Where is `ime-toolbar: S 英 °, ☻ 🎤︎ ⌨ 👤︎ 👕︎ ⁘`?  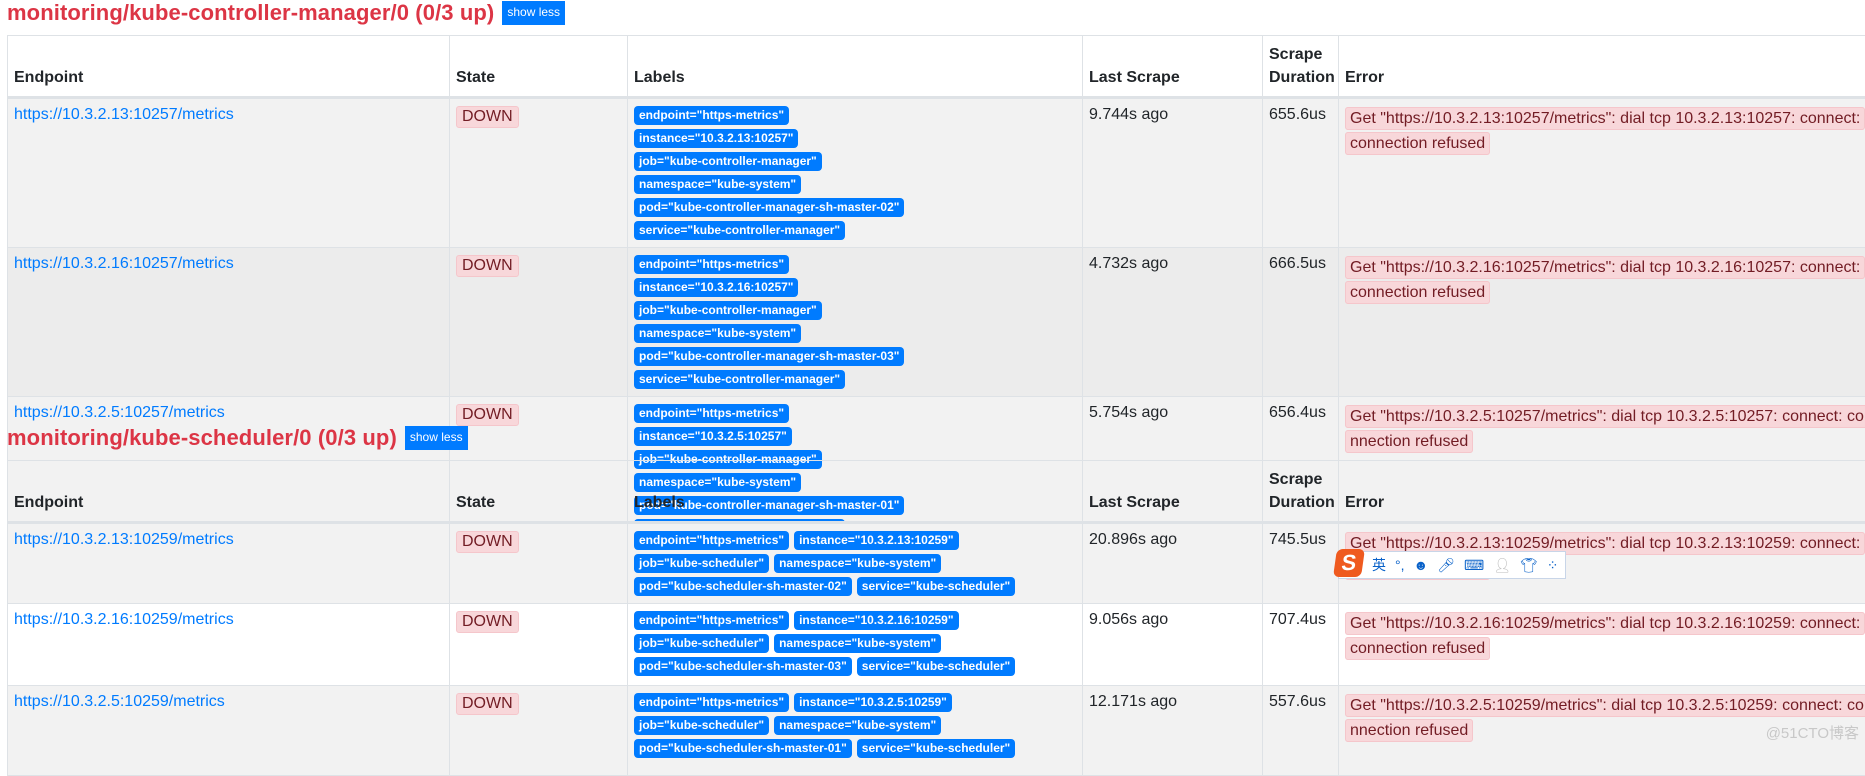 ime-toolbar: S 英 °, ☻ 🎤︎ ⌨ 👤︎ 👕︎ ⁘ is located at coordinates (1452, 565).